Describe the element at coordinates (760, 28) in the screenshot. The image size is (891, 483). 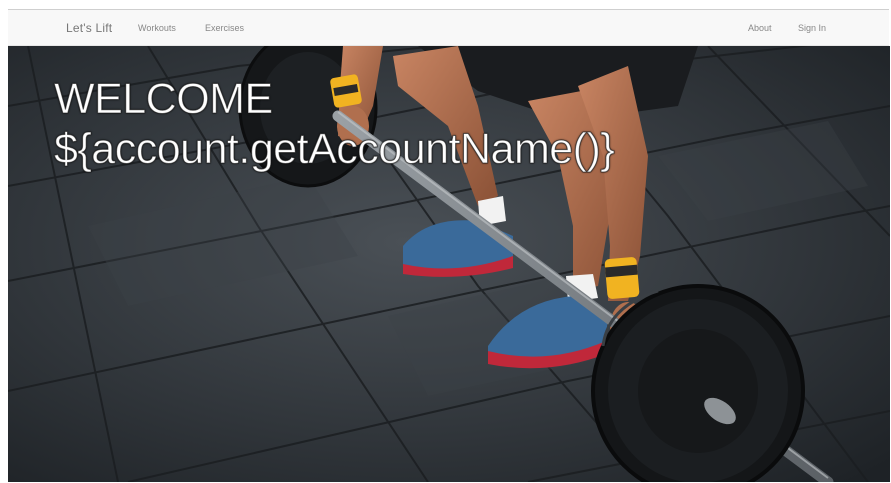
I see `nav-link-about: About` at that location.